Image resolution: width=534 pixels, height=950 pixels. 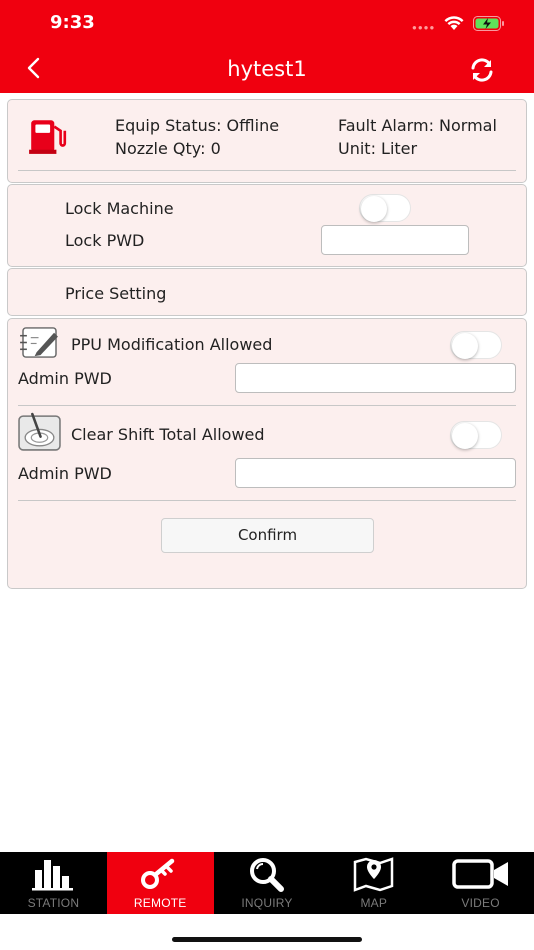 I want to click on lock-machine-toggle, so click(x=385, y=208).